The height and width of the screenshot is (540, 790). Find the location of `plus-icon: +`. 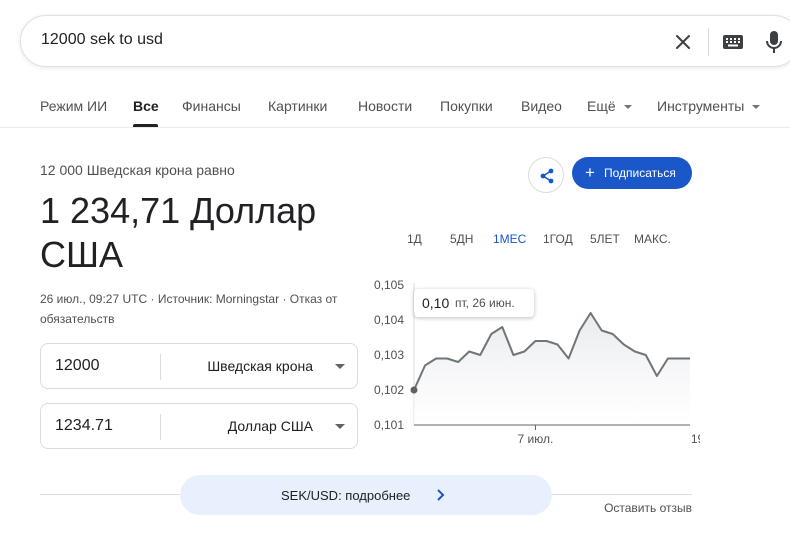

plus-icon: + is located at coordinates (590, 172).